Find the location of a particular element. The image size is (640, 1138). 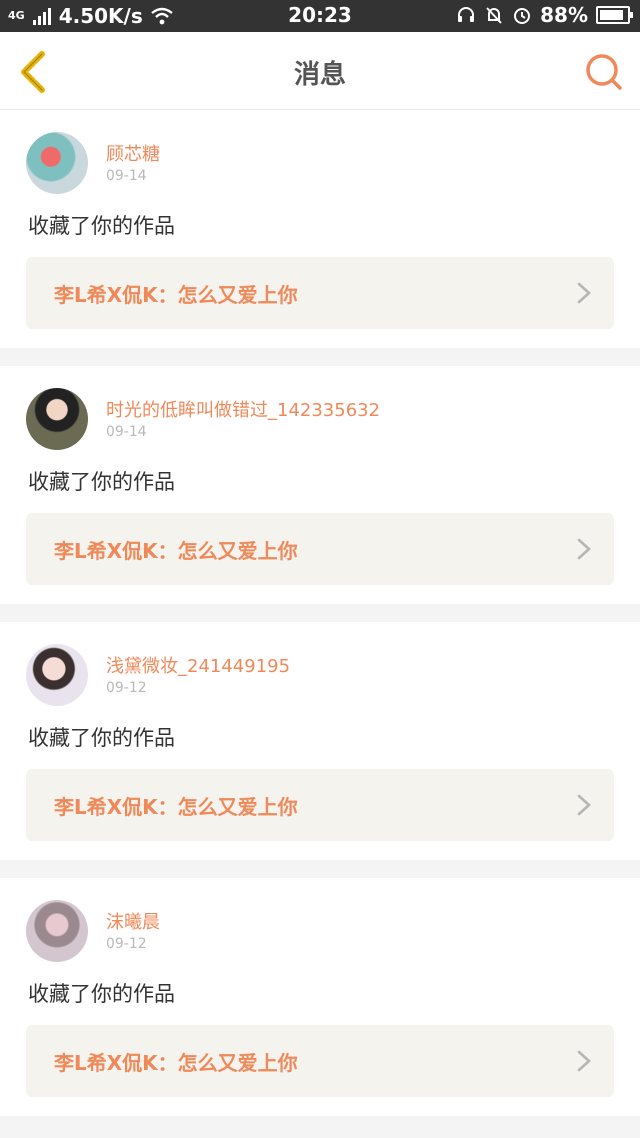

user-name: 浅黛微妆_241449195 is located at coordinates (198, 665).